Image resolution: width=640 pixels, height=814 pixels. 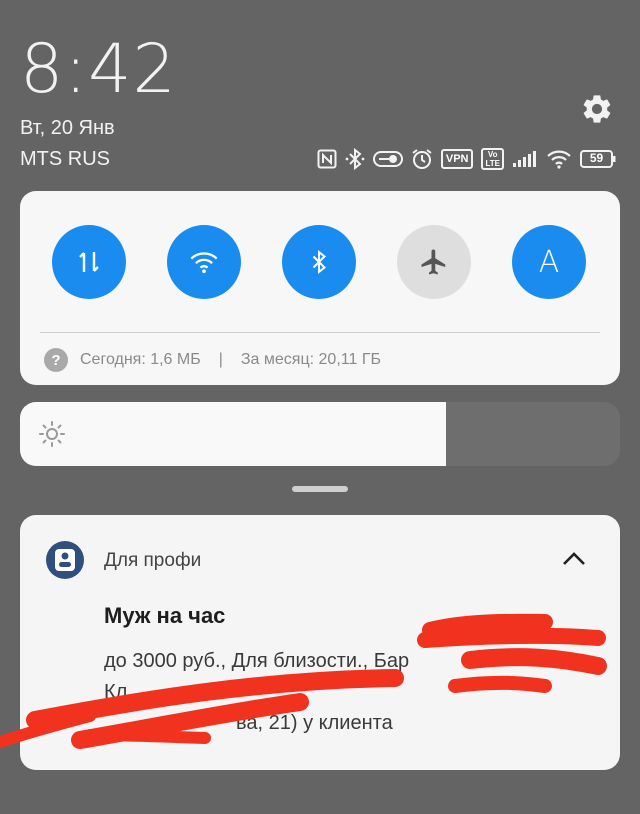 I want to click on notification-title: Муж на час, so click(x=165, y=615).